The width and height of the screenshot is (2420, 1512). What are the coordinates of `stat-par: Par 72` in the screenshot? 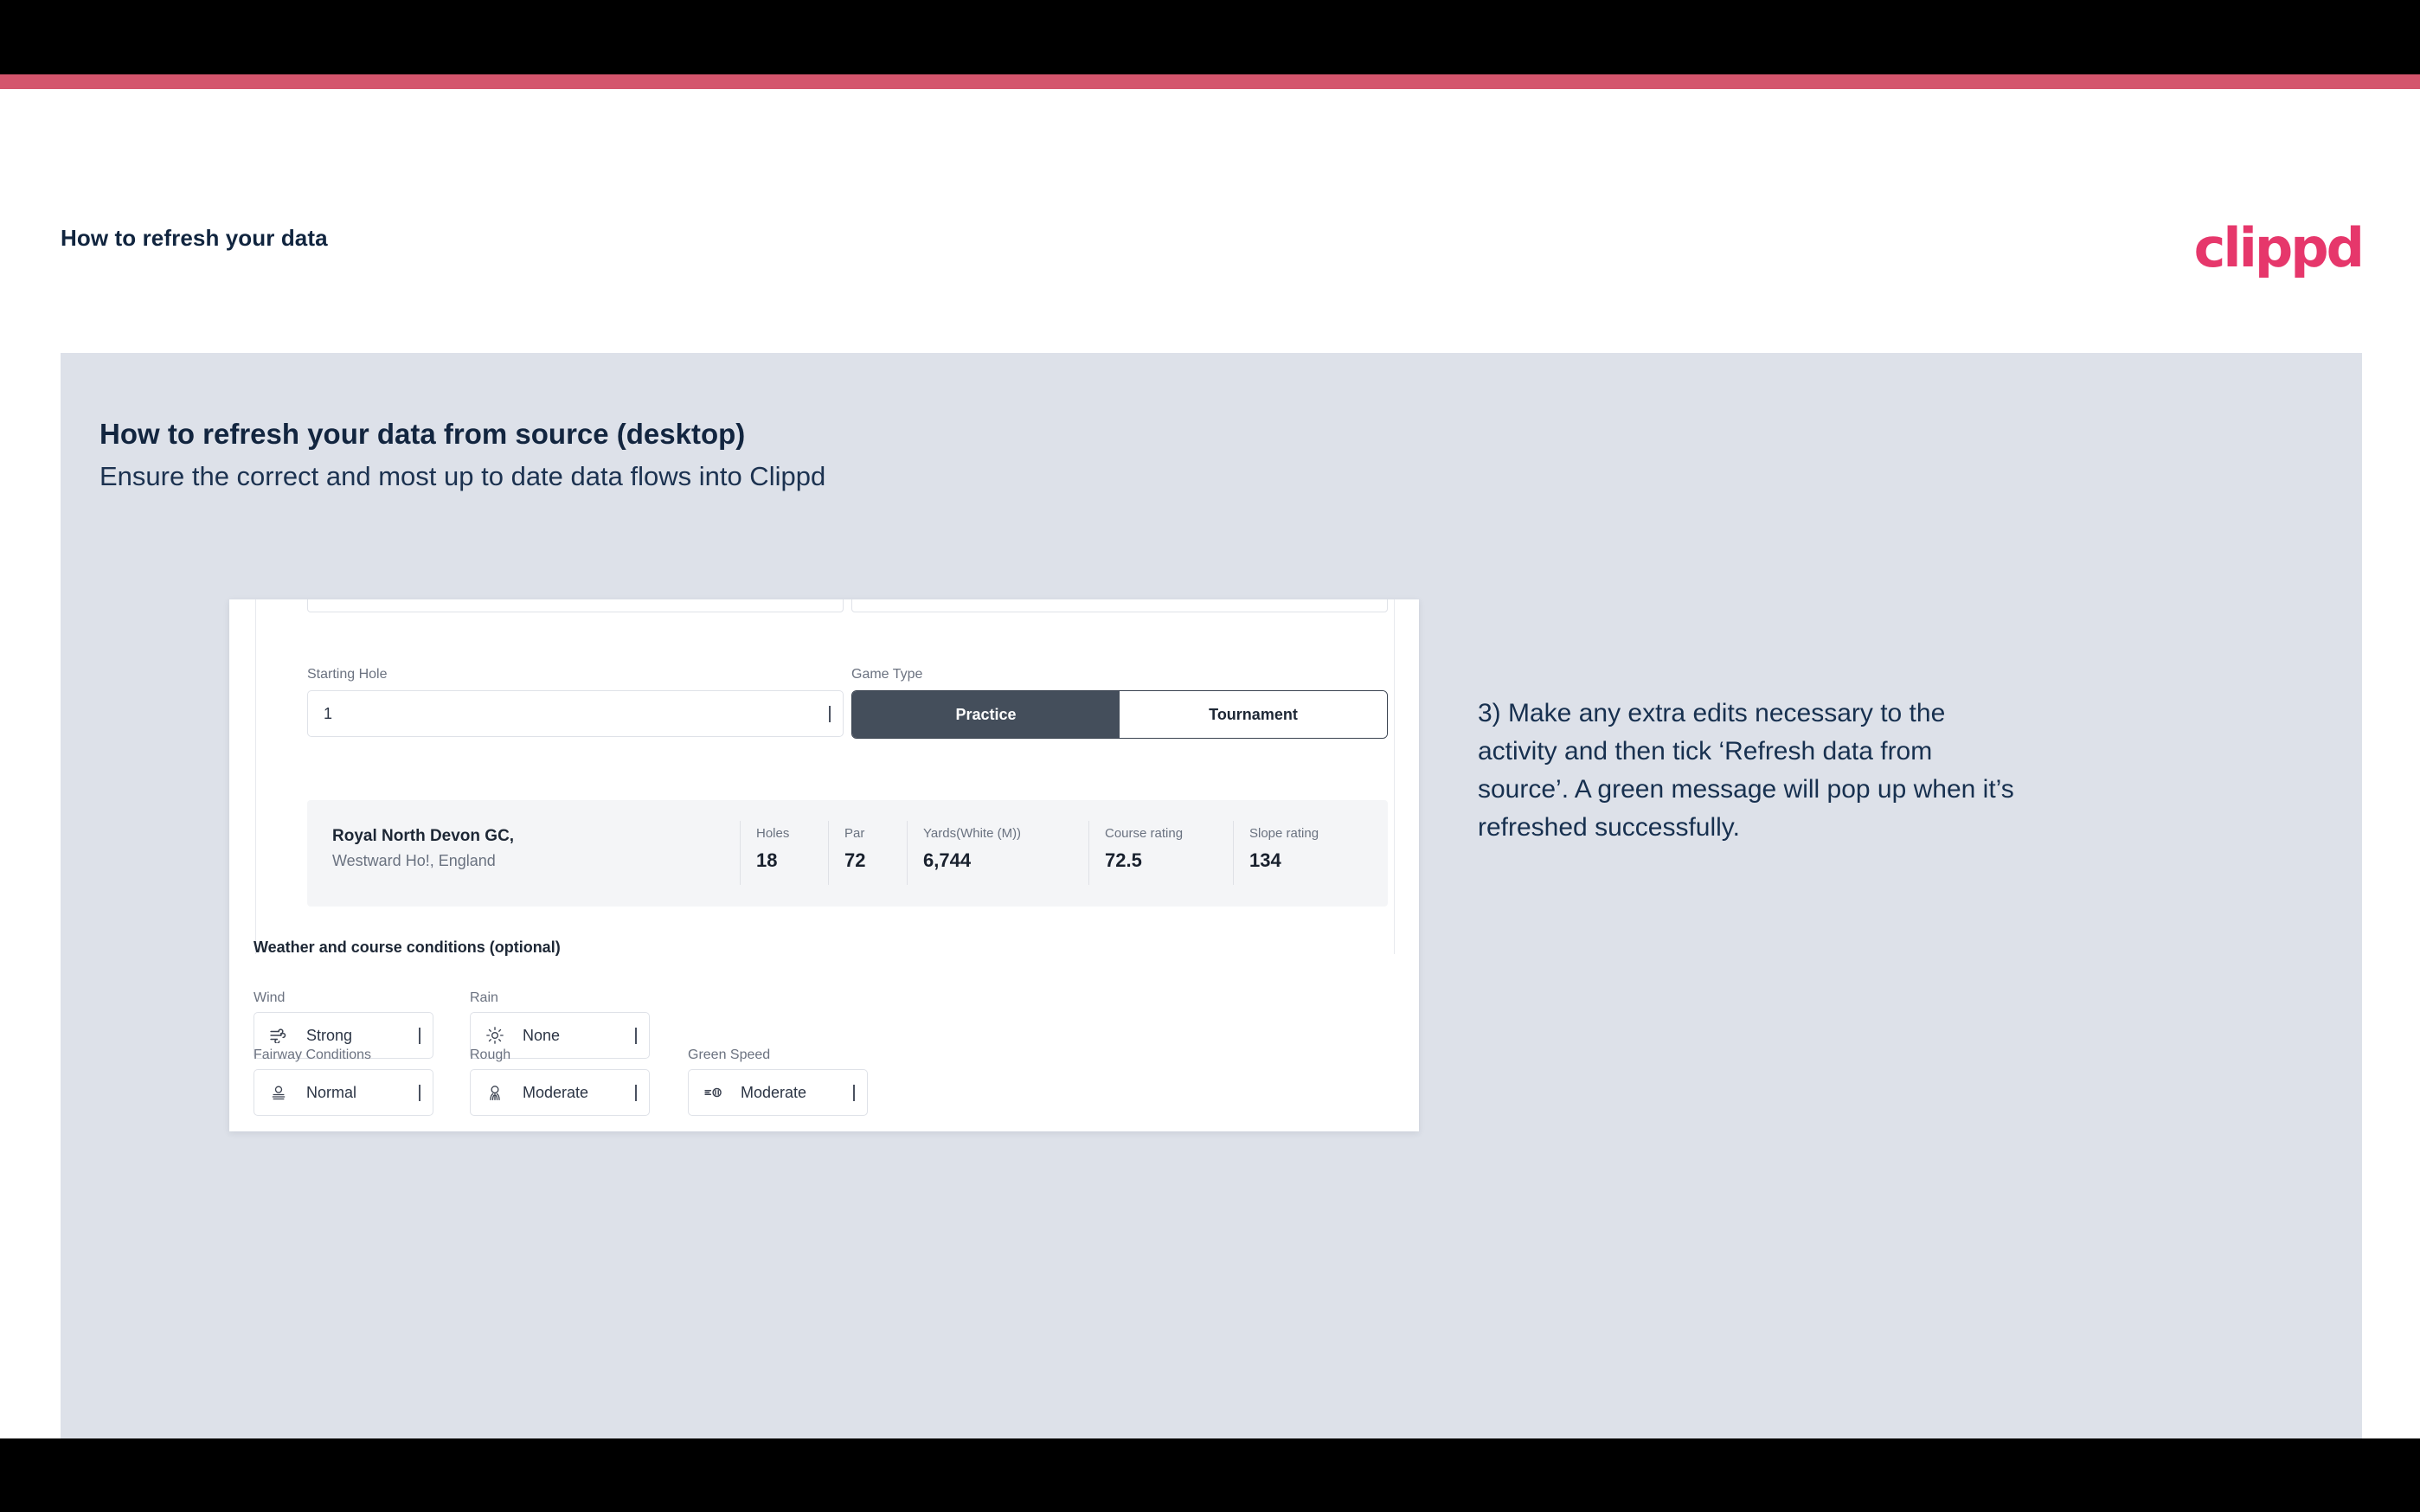 It's located at (855, 853).